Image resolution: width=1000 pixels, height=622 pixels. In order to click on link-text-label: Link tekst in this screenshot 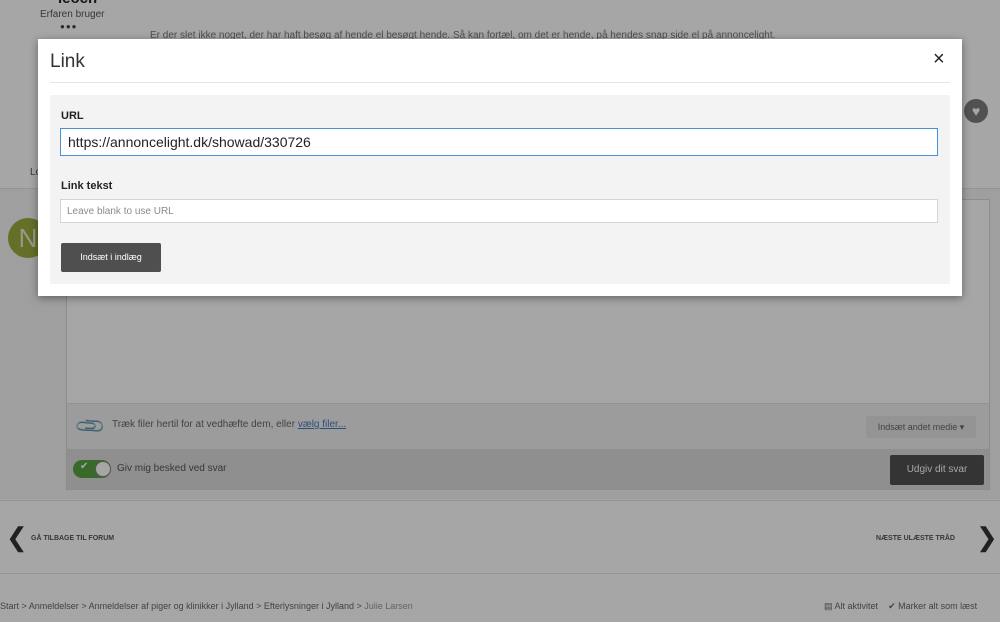, I will do `click(87, 186)`.